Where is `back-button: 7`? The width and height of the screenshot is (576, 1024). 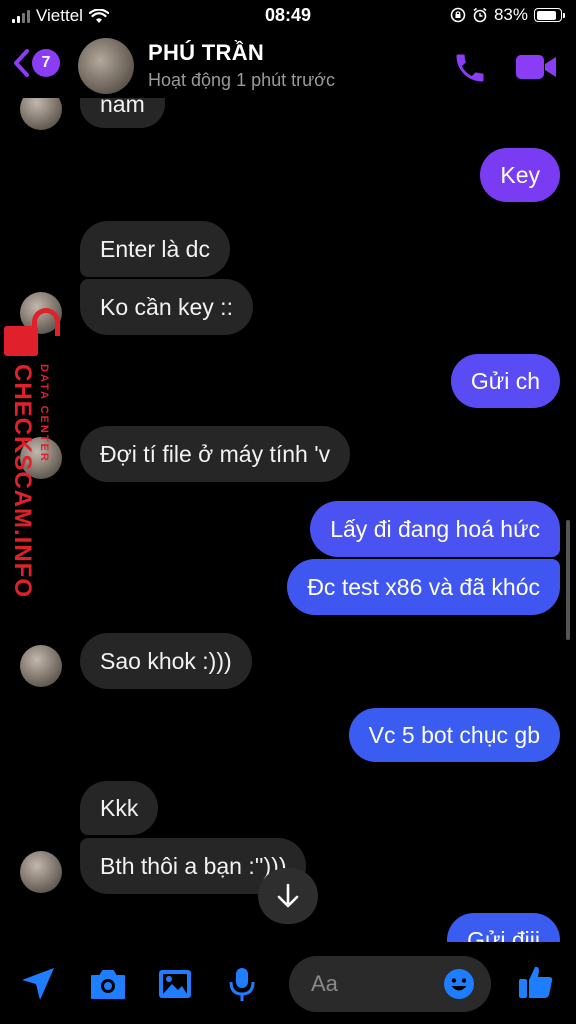
back-button: 7 is located at coordinates (36, 63).